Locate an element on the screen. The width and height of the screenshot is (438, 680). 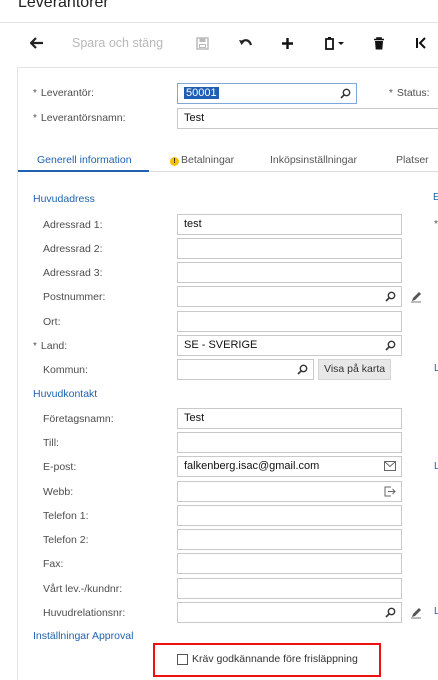
back-button is located at coordinates (37, 43).